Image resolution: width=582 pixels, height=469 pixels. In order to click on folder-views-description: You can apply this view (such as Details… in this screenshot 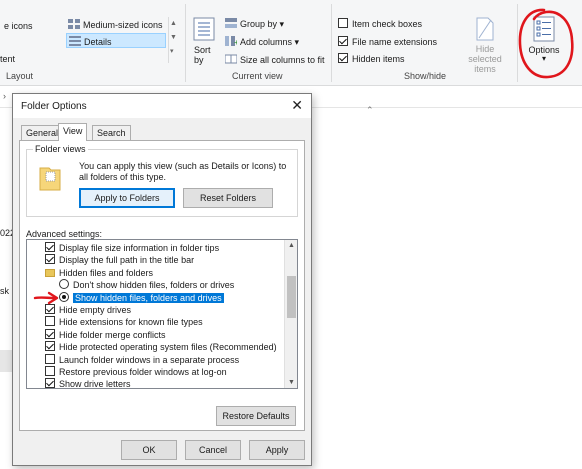, I will do `click(183, 171)`.